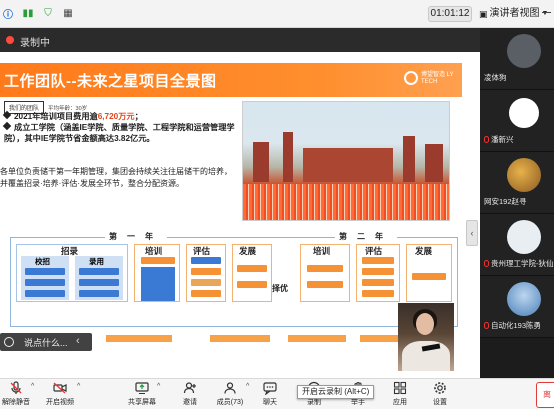 The width and height of the screenshot is (554, 409). Describe the element at coordinates (56, 116) in the screenshot. I see `bullet1-prefix: 2021年培训项目费用逾` at that location.